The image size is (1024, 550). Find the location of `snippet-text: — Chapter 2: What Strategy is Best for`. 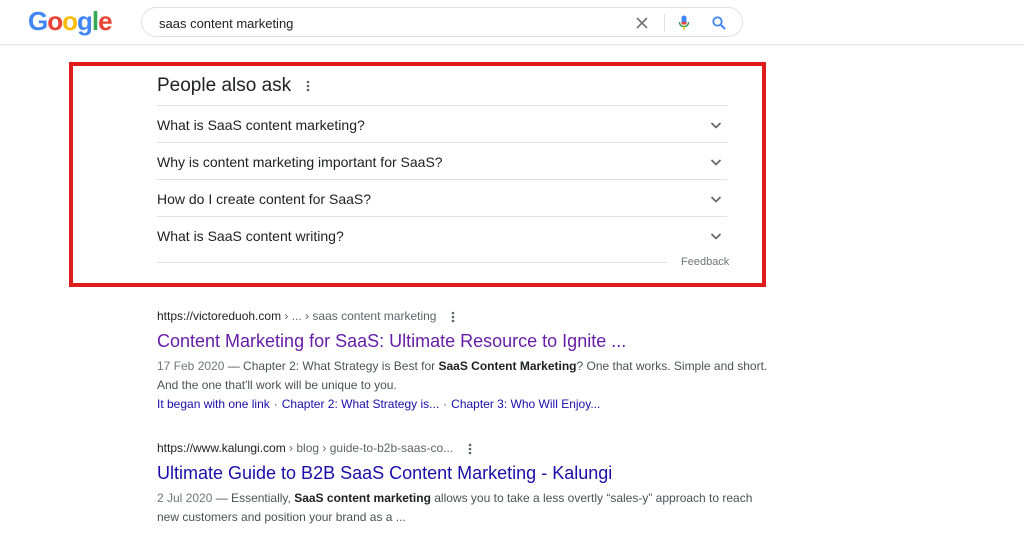

snippet-text: — Chapter 2: What Strategy is Best for is located at coordinates (331, 365).